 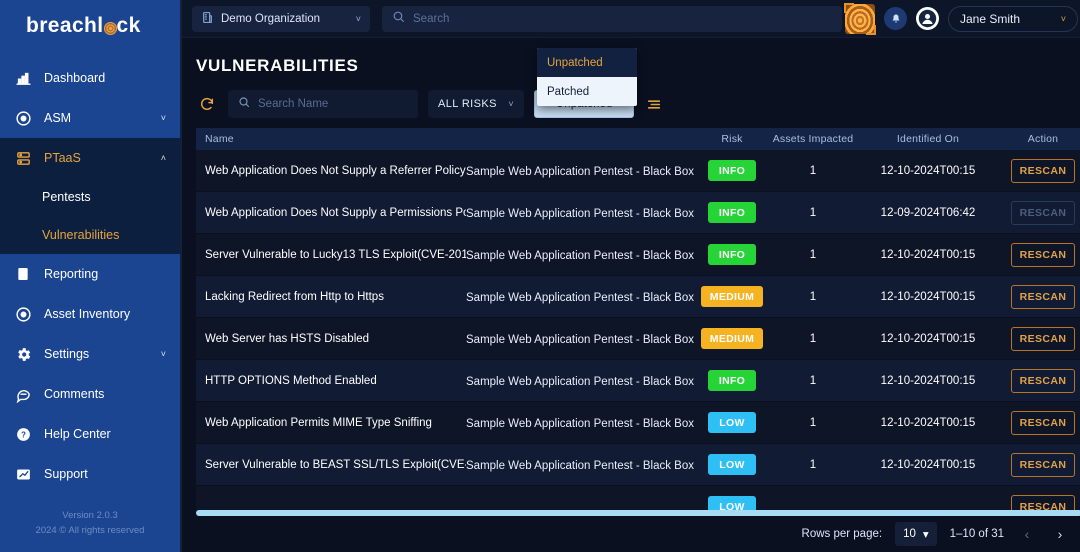 I want to click on horizontal-scrollbar, so click(x=638, y=513).